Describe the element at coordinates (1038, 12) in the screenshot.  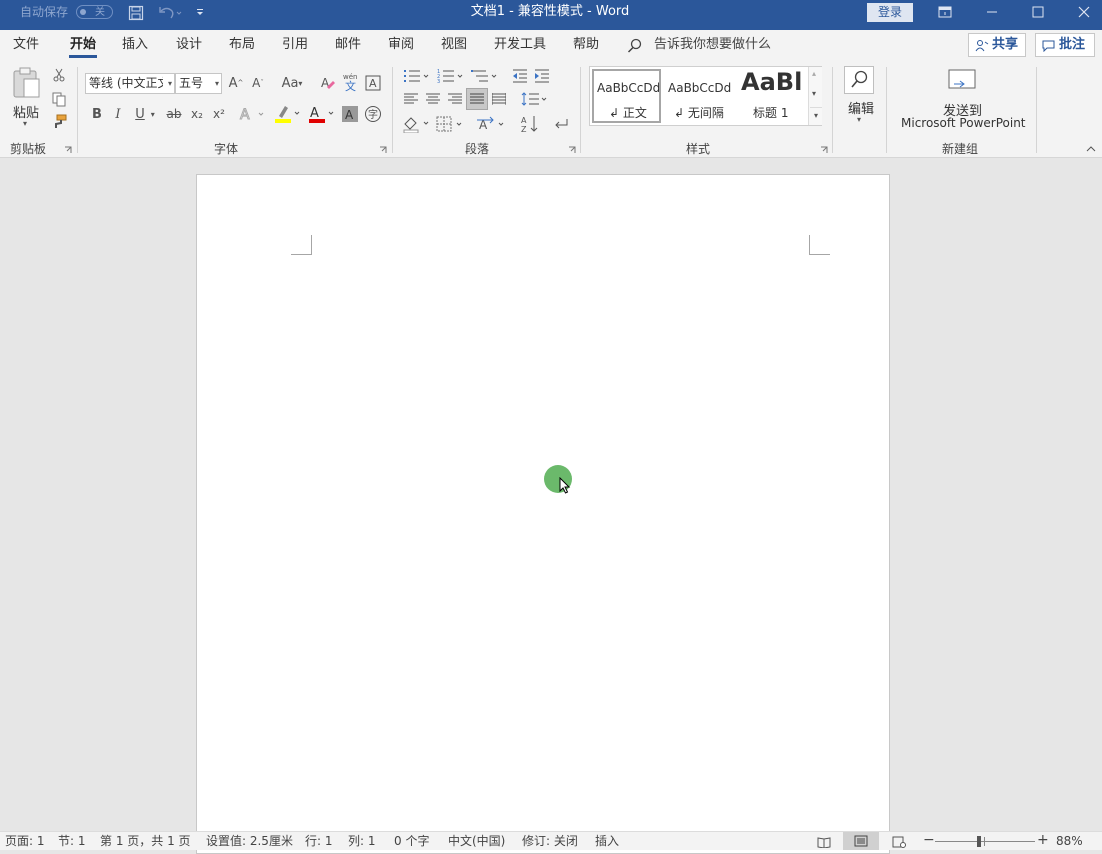
I see `maximize-icon` at that location.